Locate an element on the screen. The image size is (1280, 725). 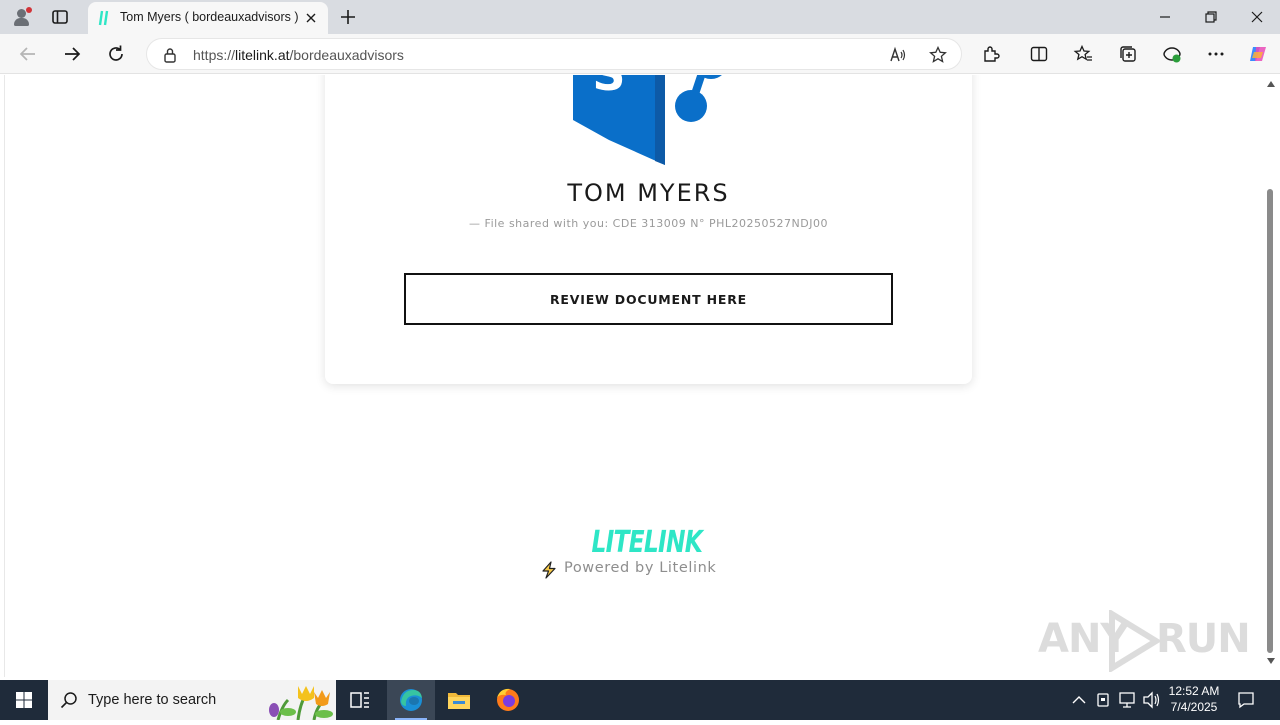
task-view-icon is located at coordinates (360, 700).